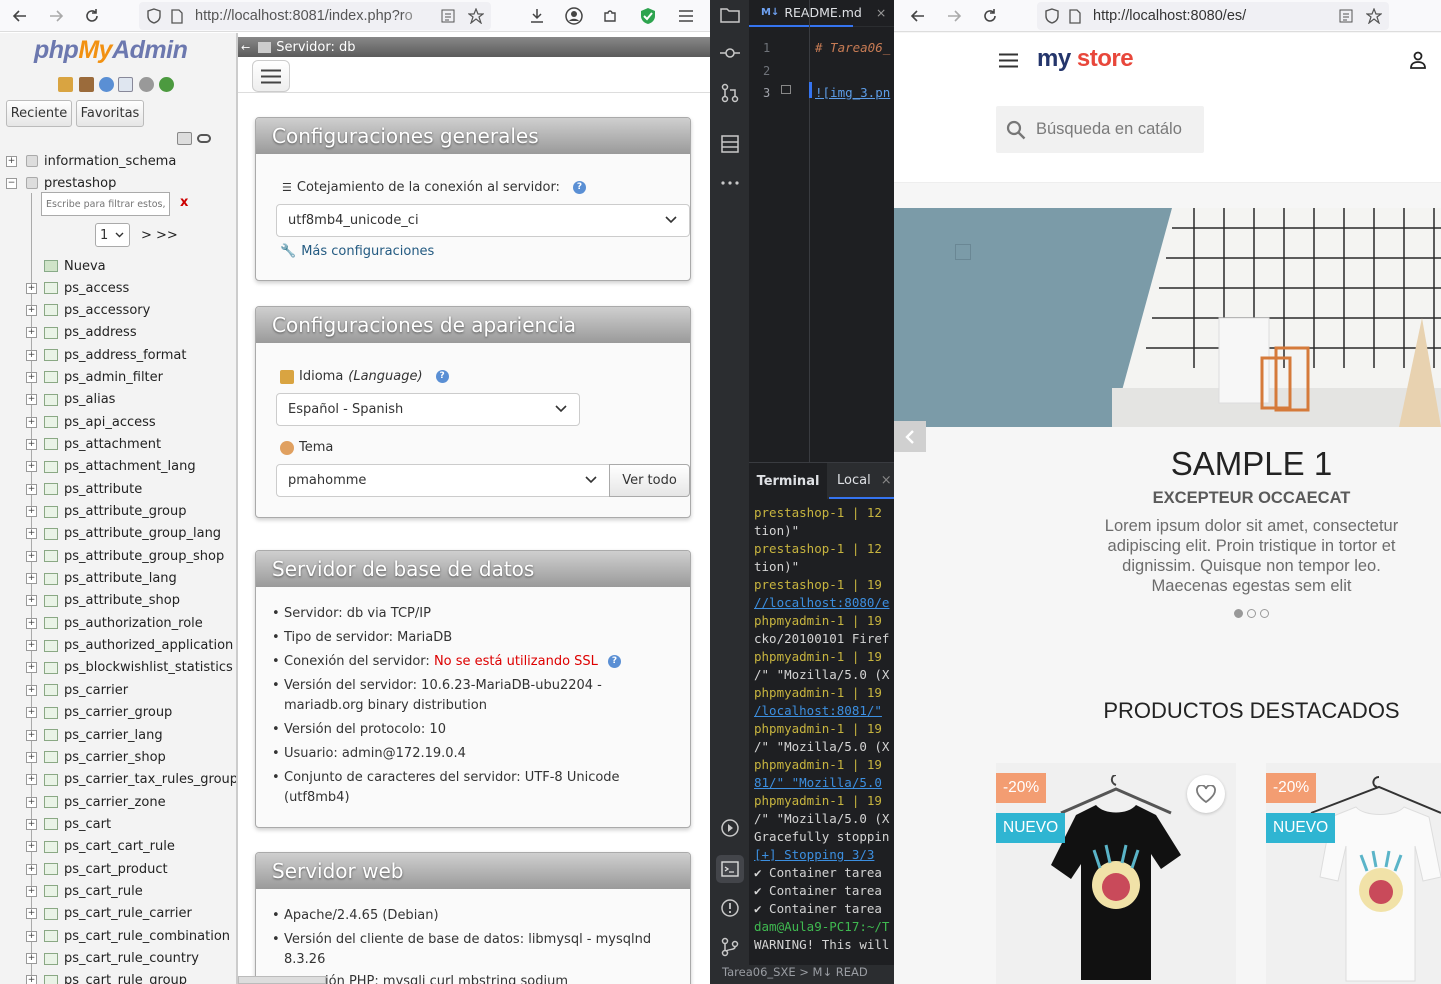  Describe the element at coordinates (730, 53) in the screenshot. I see `commit-icon` at that location.